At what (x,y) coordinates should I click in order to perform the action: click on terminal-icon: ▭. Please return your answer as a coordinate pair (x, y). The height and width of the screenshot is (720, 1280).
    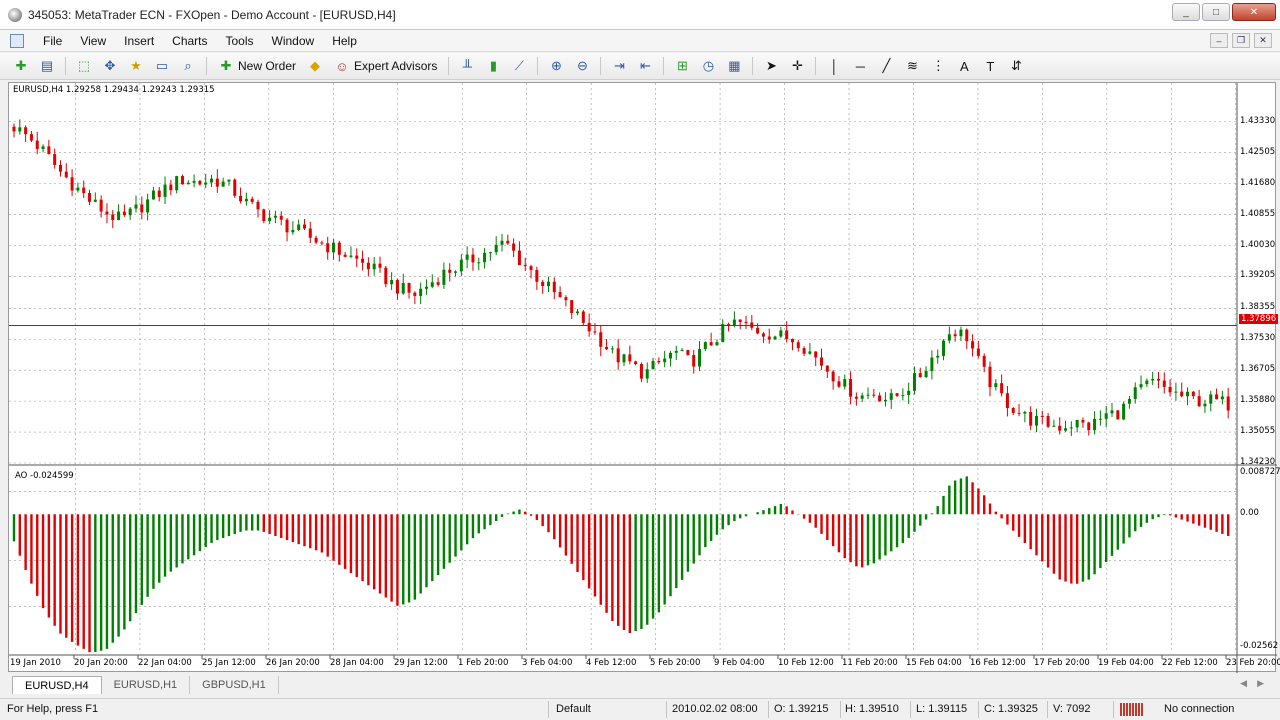
    Looking at the image, I should click on (162, 66).